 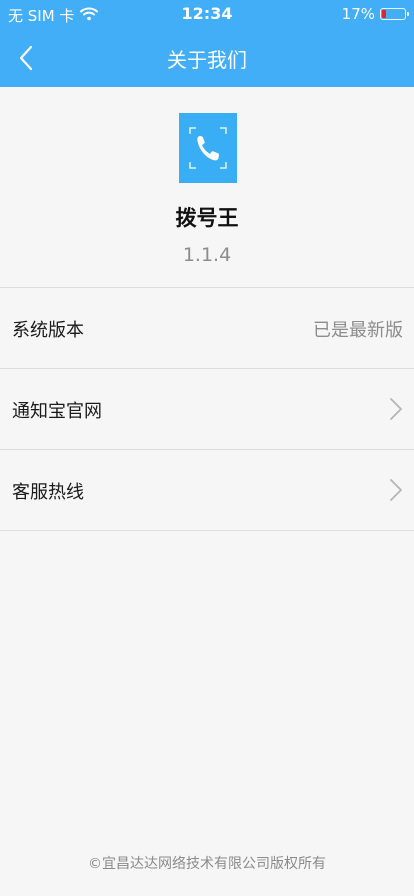 I want to click on battery-level, so click(x=384, y=14).